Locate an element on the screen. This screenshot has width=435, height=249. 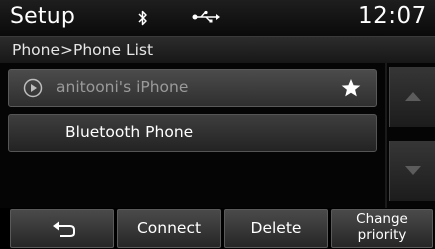
arrow-up-icon is located at coordinates (413, 96).